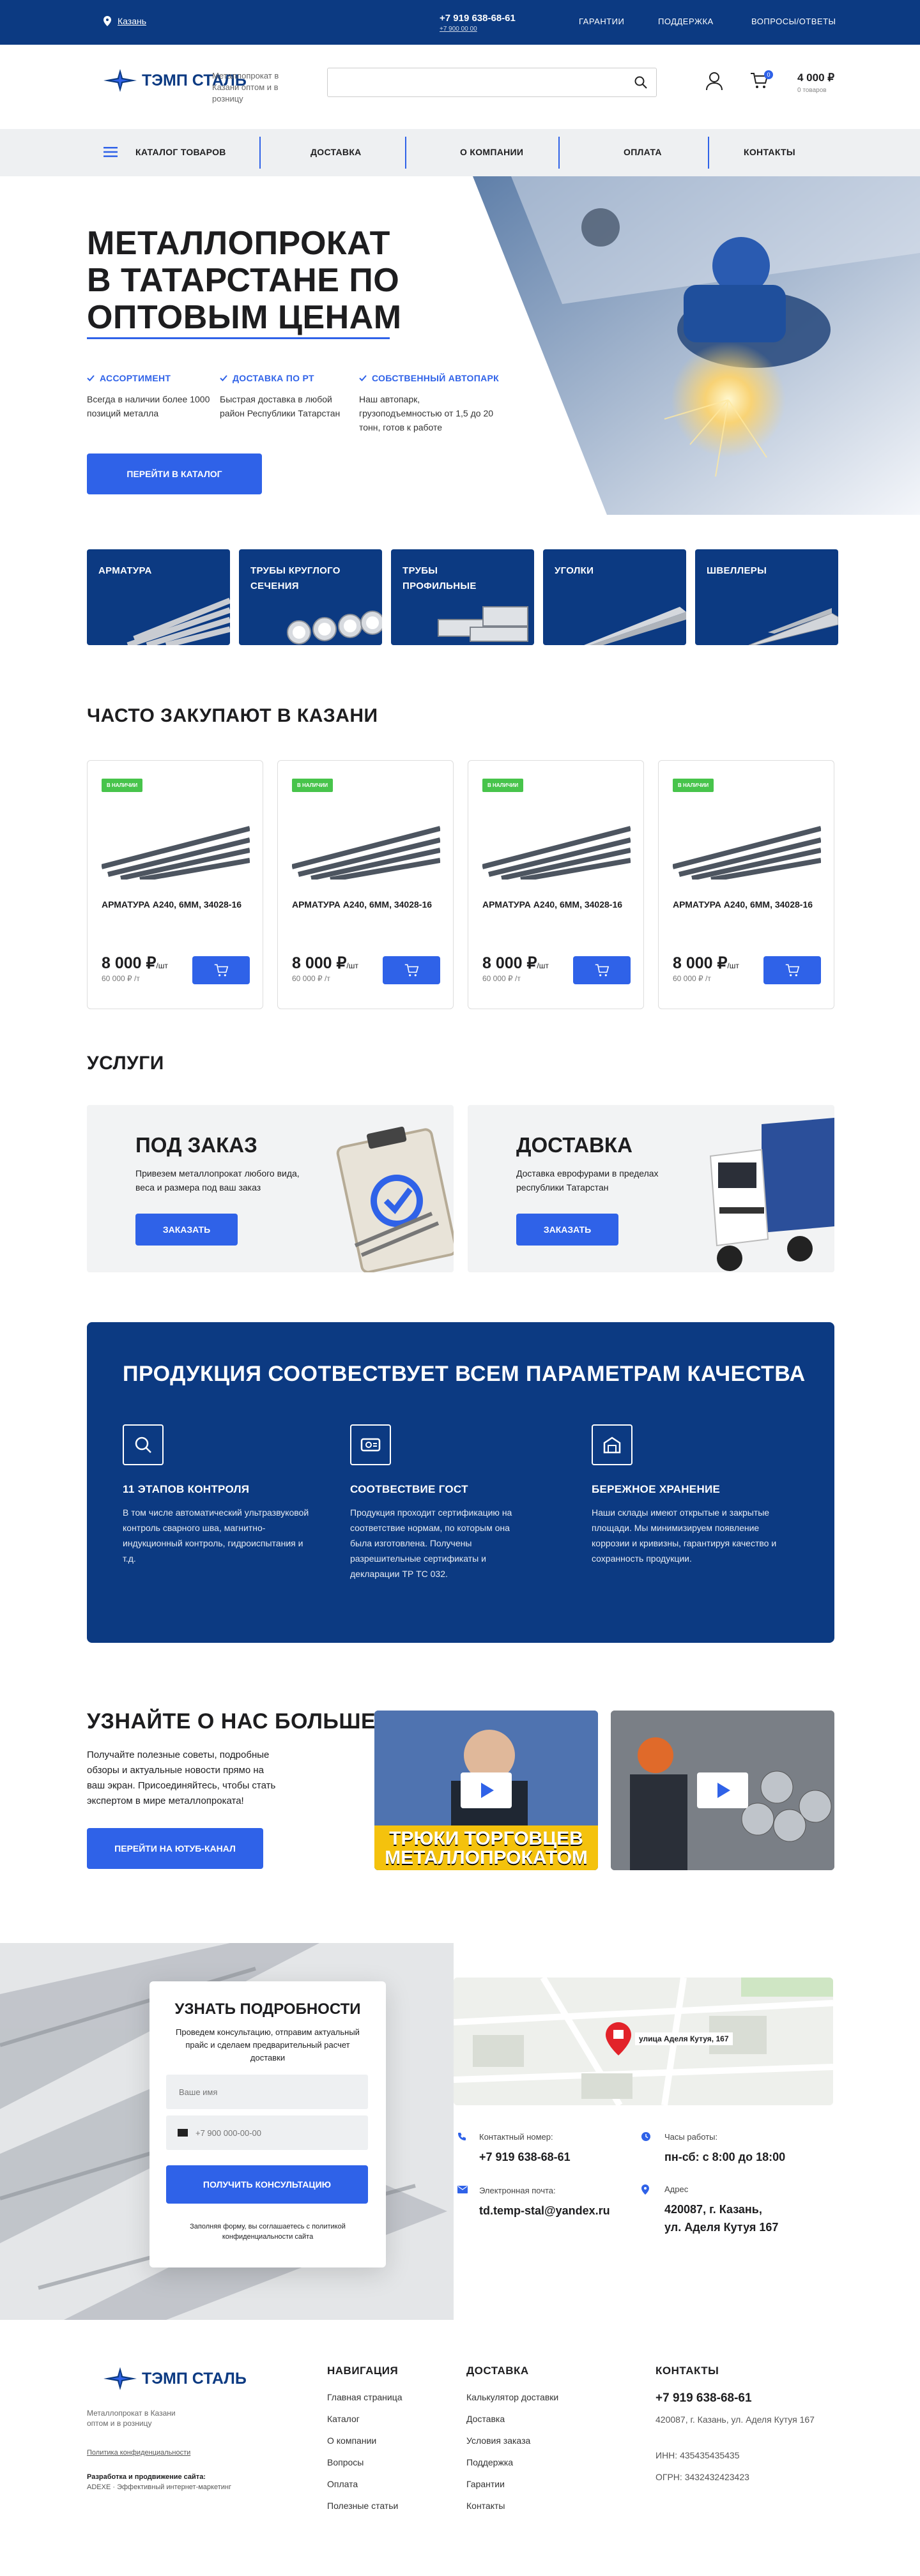  What do you see at coordinates (525, 2157) in the screenshot?
I see `contact-phone-value: +7 919 638-68-61` at bounding box center [525, 2157].